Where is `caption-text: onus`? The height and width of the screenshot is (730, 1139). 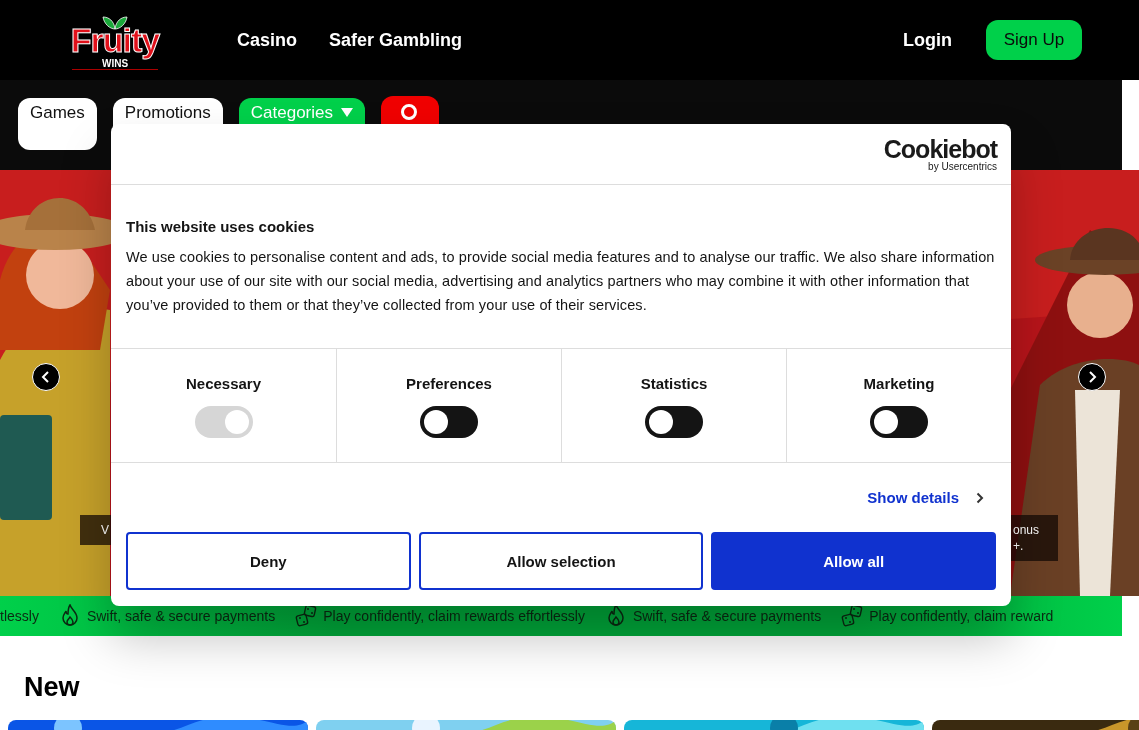 caption-text: onus is located at coordinates (1027, 530).